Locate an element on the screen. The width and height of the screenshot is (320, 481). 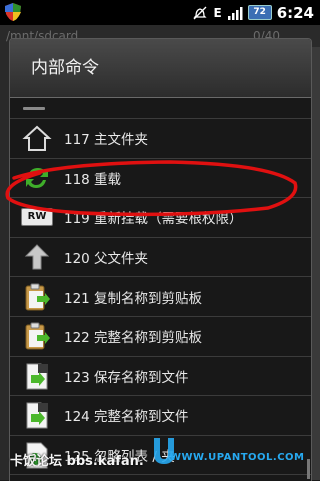
clock: 6:24 is located at coordinates (295, 12).